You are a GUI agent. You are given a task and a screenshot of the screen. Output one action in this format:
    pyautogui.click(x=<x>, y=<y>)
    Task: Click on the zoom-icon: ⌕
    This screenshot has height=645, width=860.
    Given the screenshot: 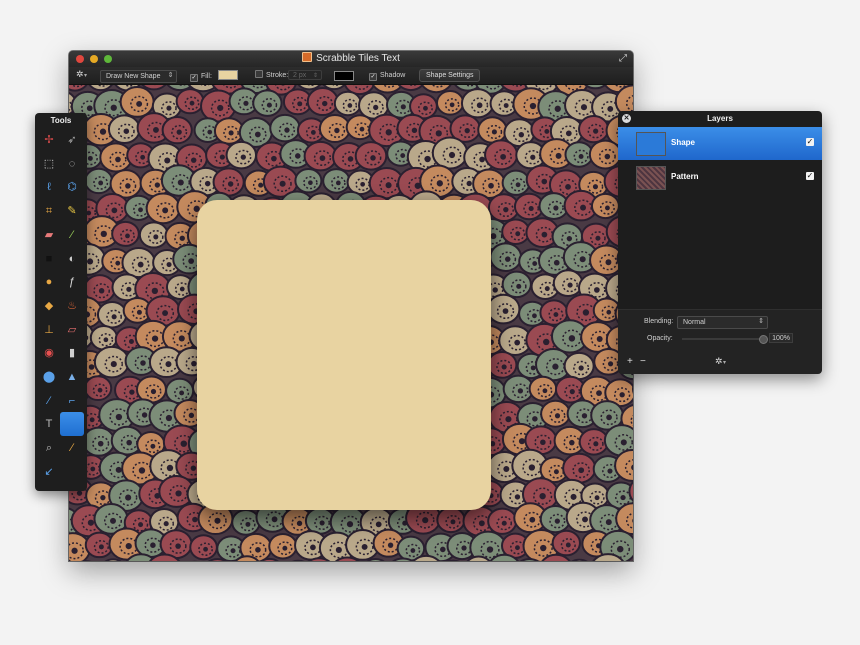 What is the action you would take?
    pyautogui.click(x=49, y=448)
    